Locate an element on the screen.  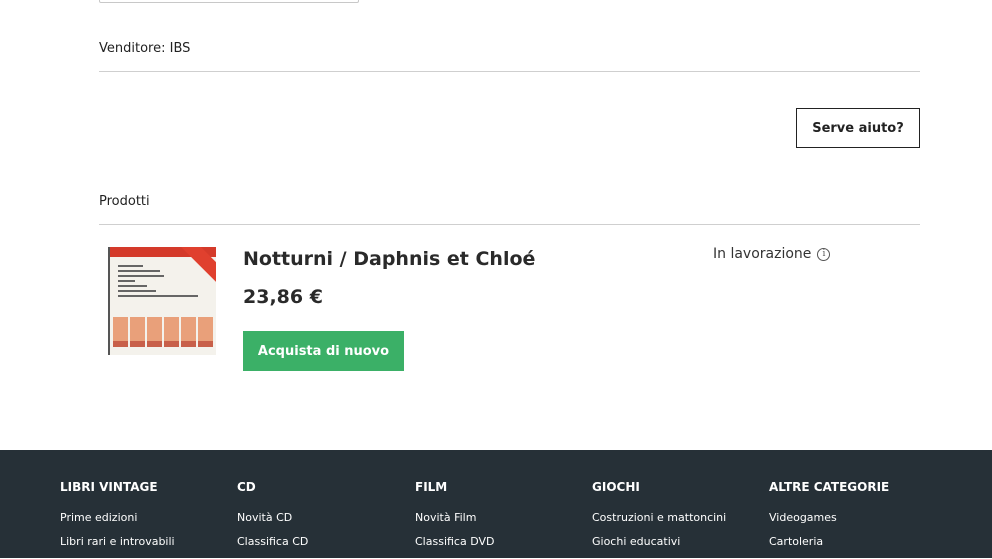
footer-column-cd: CD Novità CD Classifica CD is located at coordinates (272, 519).